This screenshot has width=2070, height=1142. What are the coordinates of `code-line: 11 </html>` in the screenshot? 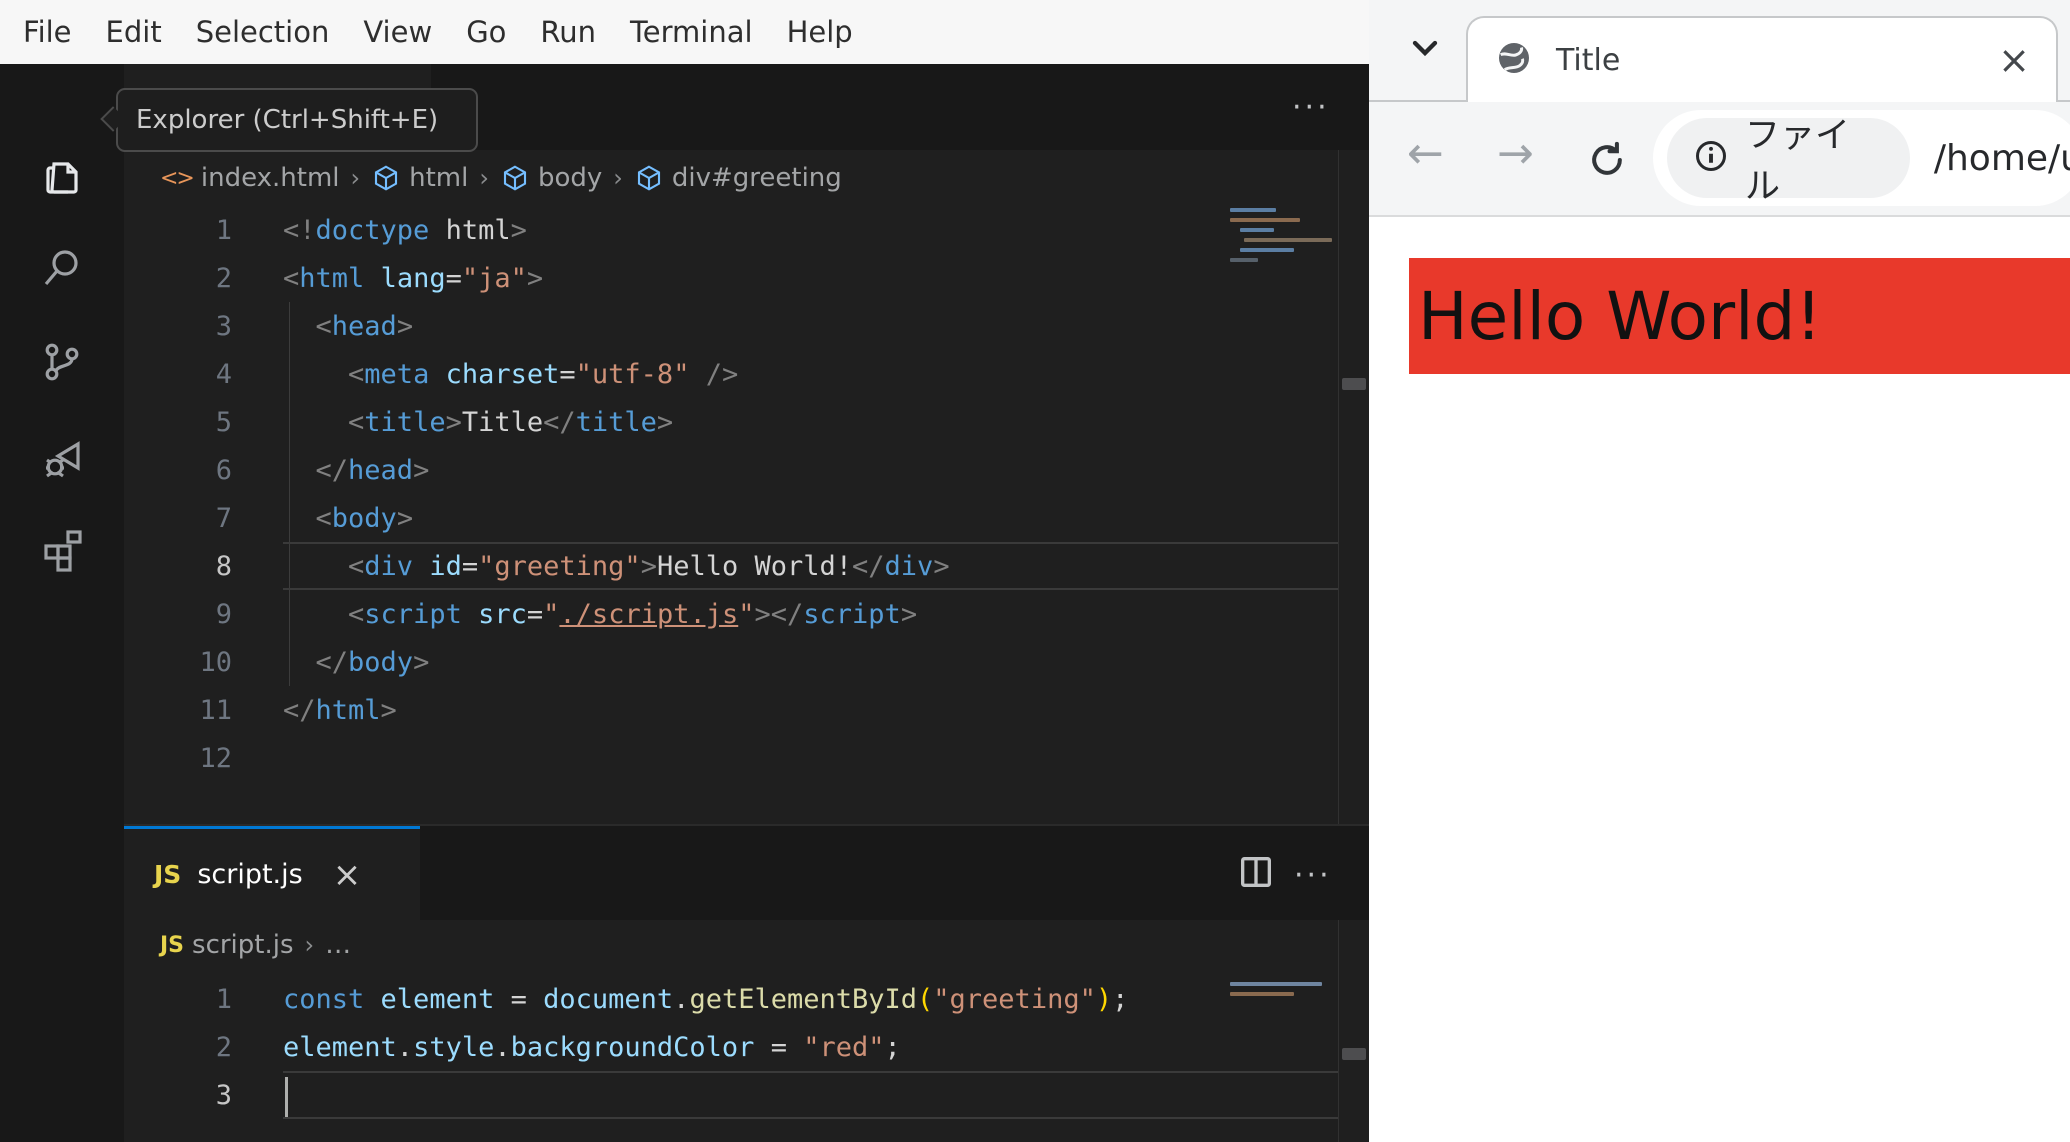 It's located at (731, 710).